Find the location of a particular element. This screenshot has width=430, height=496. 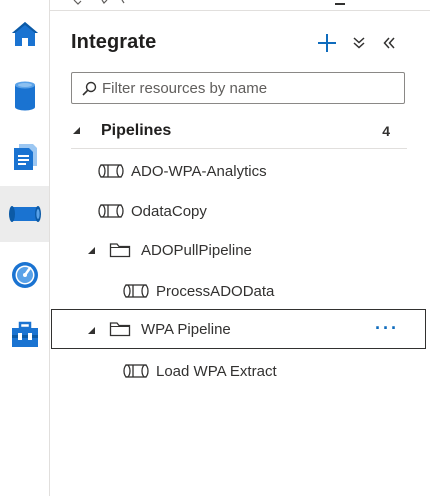

search-box is located at coordinates (238, 88).